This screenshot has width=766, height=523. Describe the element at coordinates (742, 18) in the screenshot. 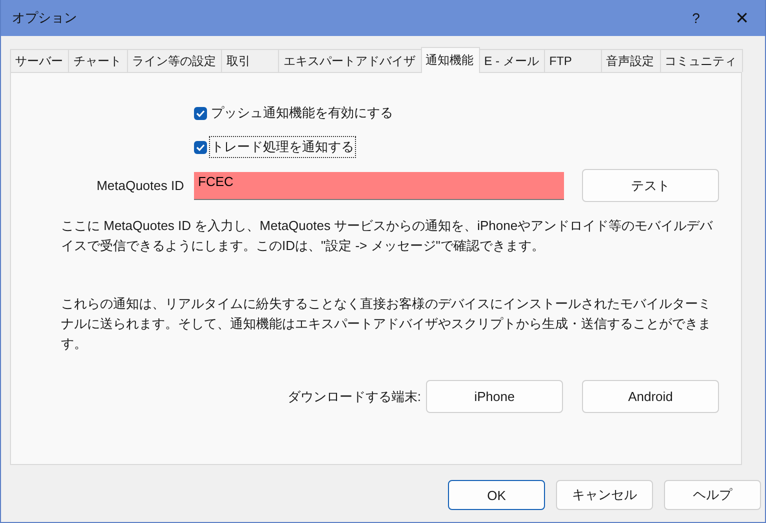

I see `close-button: ×` at that location.